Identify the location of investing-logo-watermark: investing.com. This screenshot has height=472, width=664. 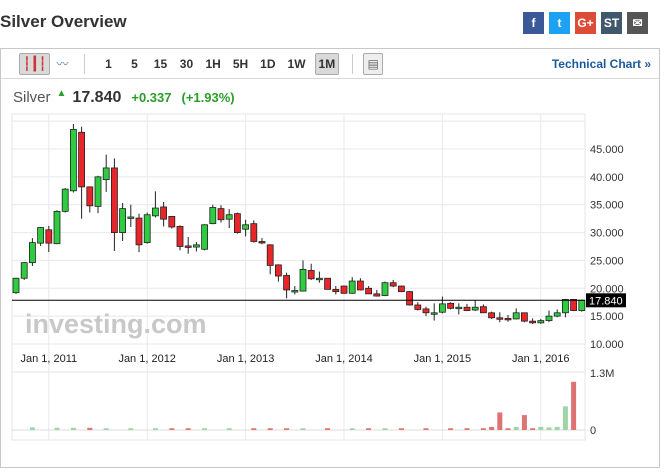
(116, 324).